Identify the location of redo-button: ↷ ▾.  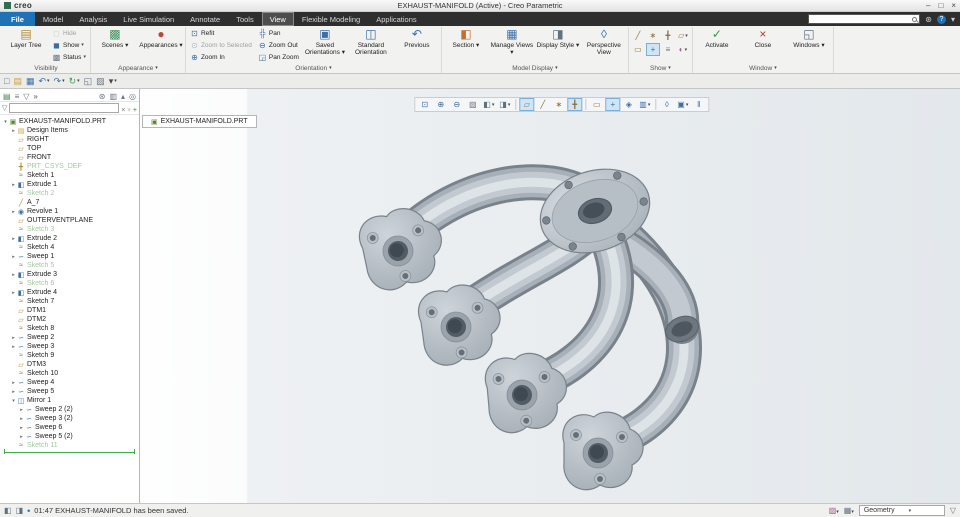
(59, 81).